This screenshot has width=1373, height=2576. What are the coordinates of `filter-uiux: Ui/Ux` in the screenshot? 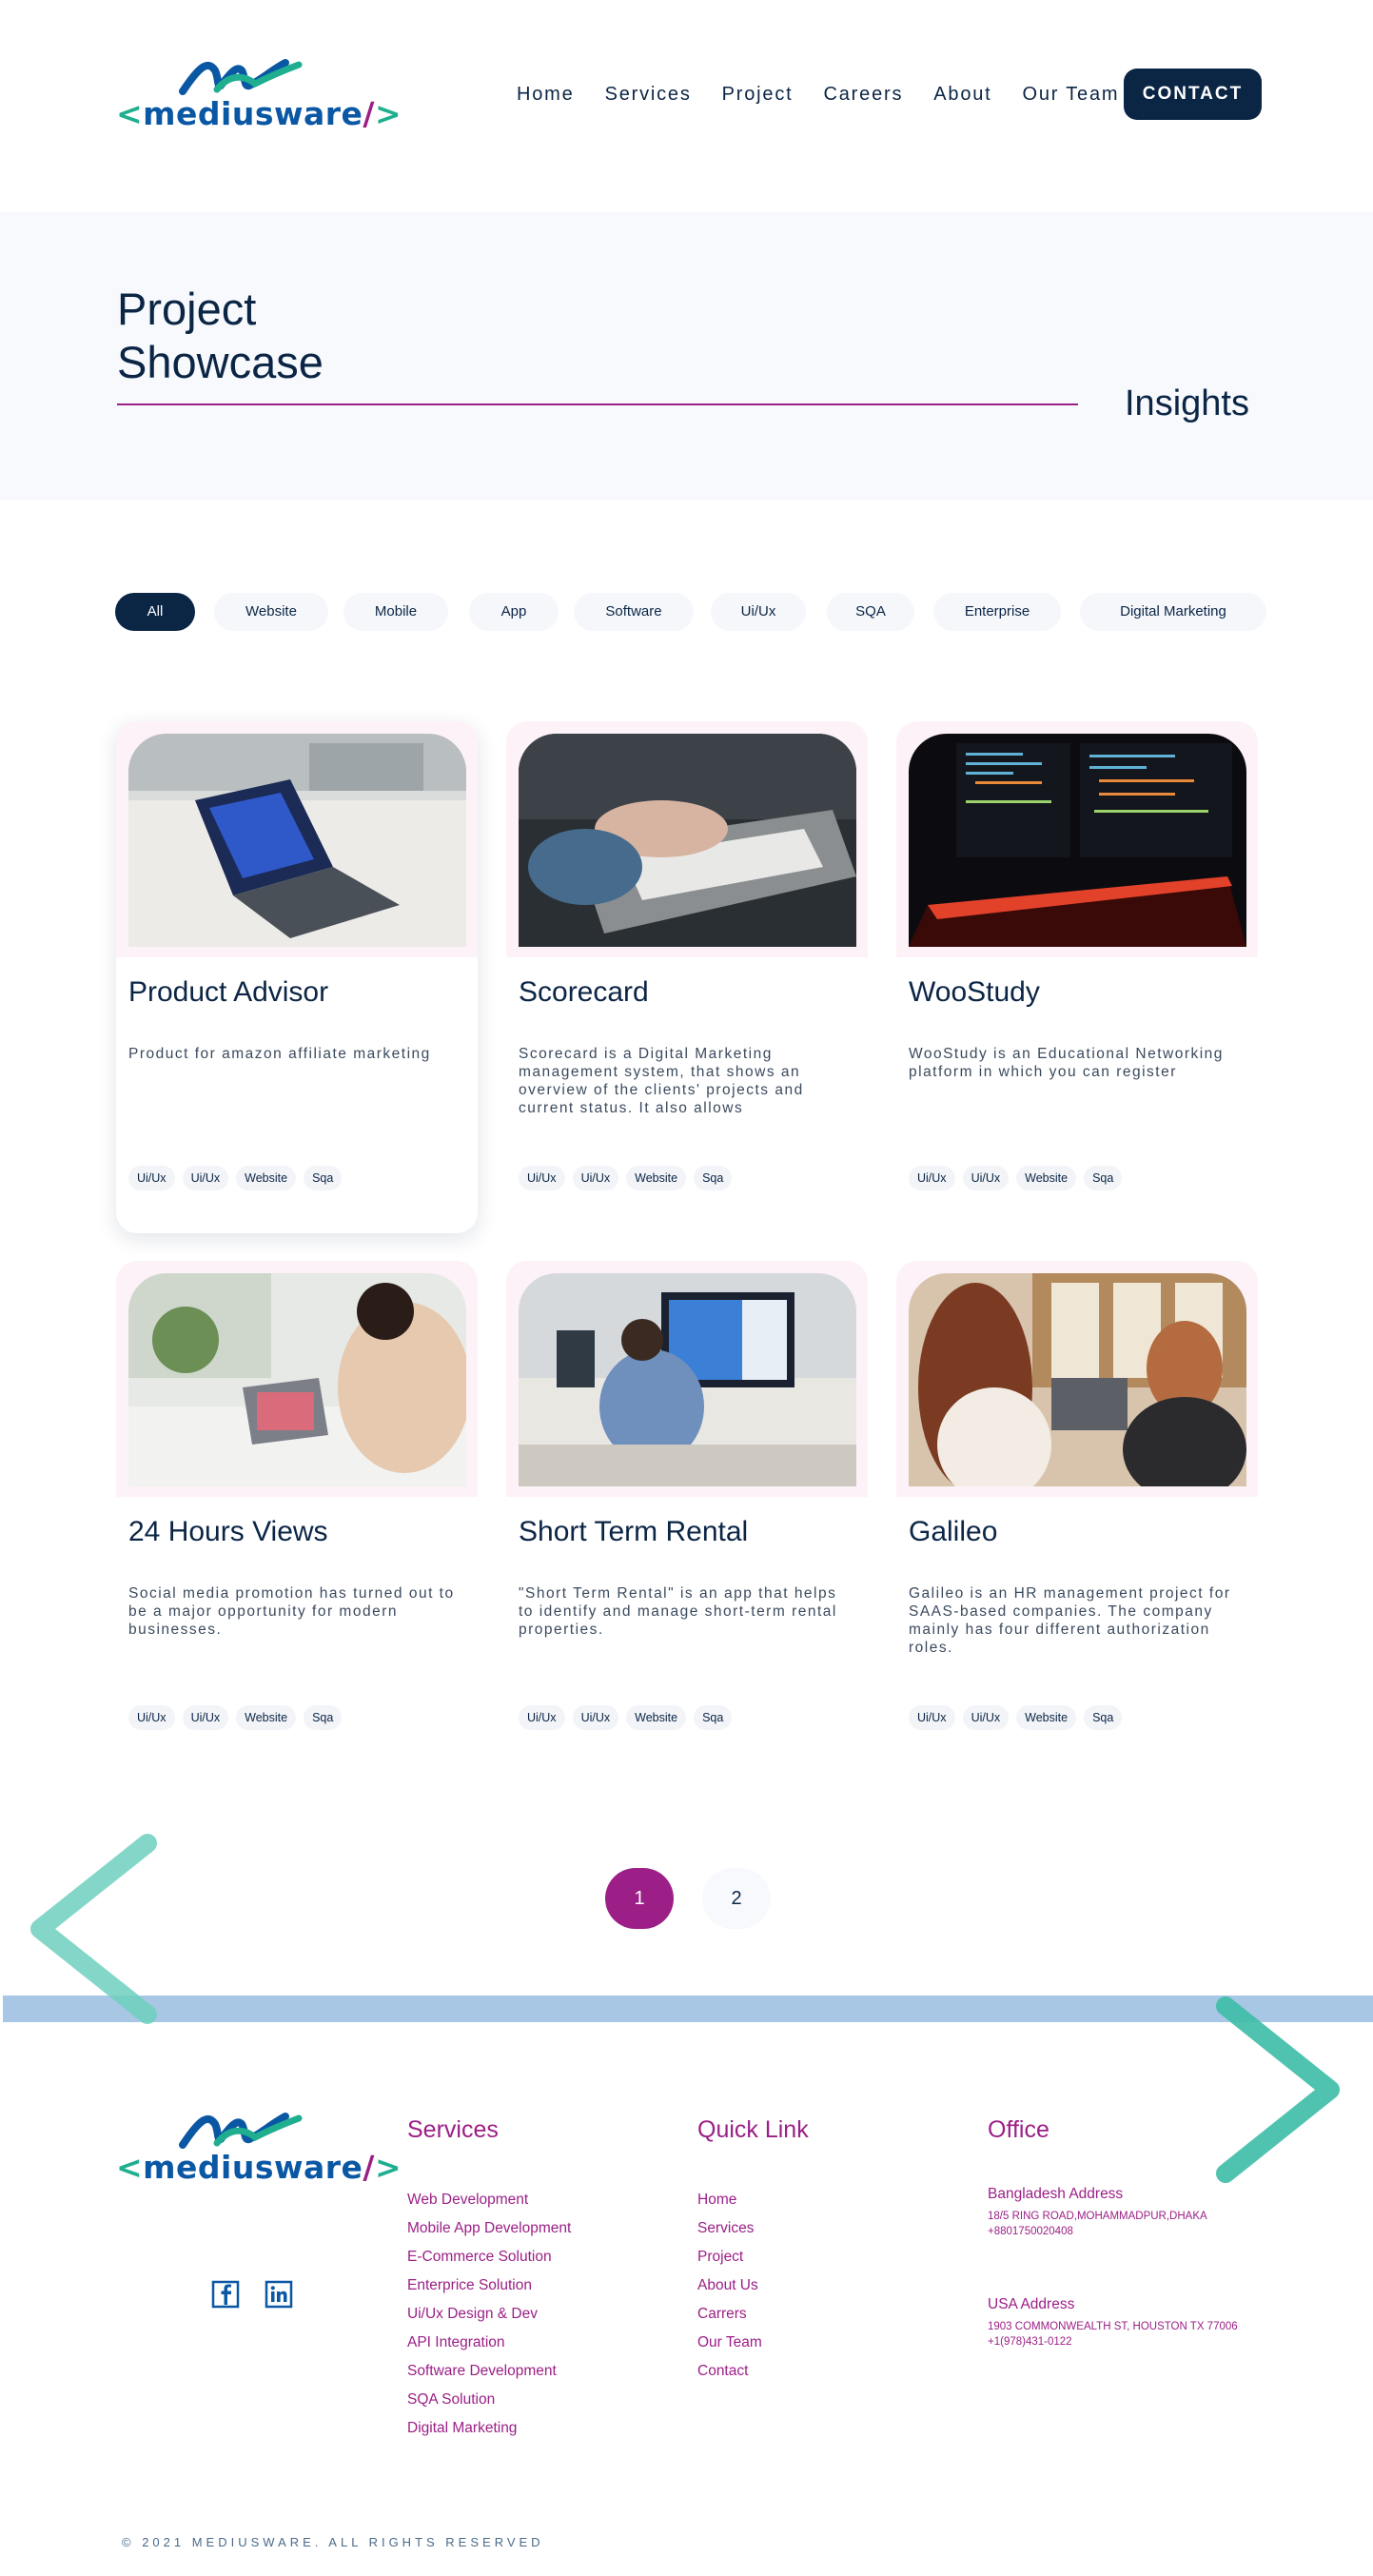 It's located at (758, 612).